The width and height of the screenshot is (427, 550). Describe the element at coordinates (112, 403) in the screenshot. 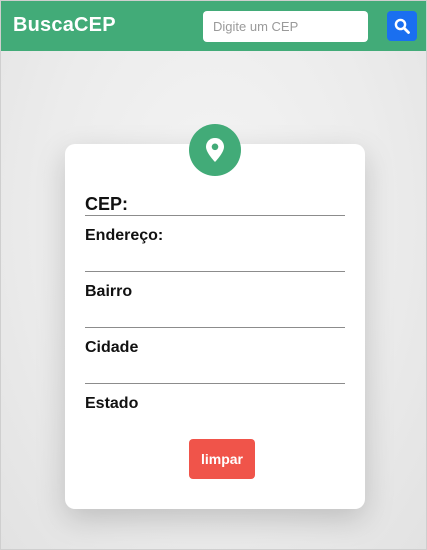

I see `state-label: Estado` at that location.